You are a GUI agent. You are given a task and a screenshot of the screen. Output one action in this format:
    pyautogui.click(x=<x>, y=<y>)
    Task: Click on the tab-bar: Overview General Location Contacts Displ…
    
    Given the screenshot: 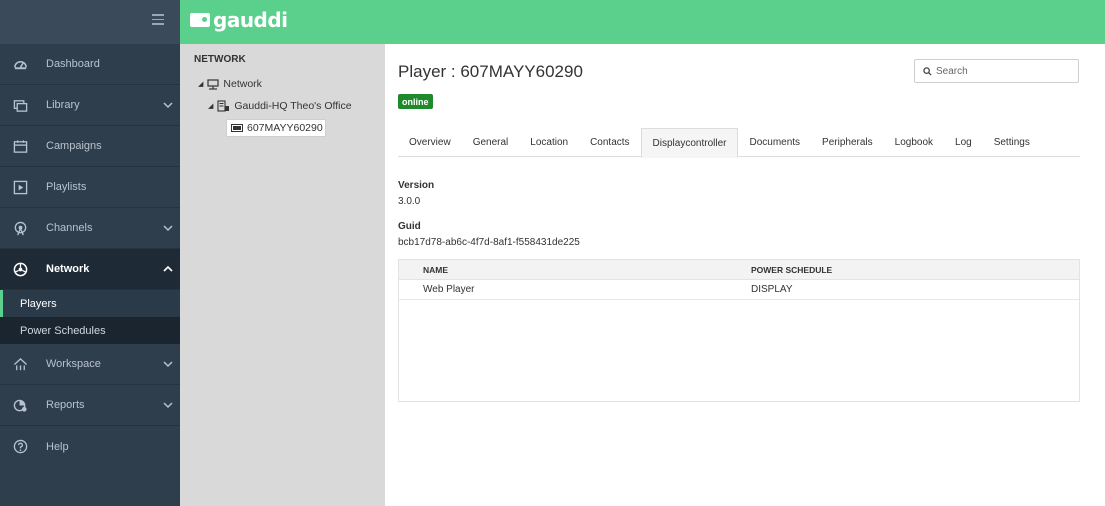 What is the action you would take?
    pyautogui.click(x=739, y=143)
    